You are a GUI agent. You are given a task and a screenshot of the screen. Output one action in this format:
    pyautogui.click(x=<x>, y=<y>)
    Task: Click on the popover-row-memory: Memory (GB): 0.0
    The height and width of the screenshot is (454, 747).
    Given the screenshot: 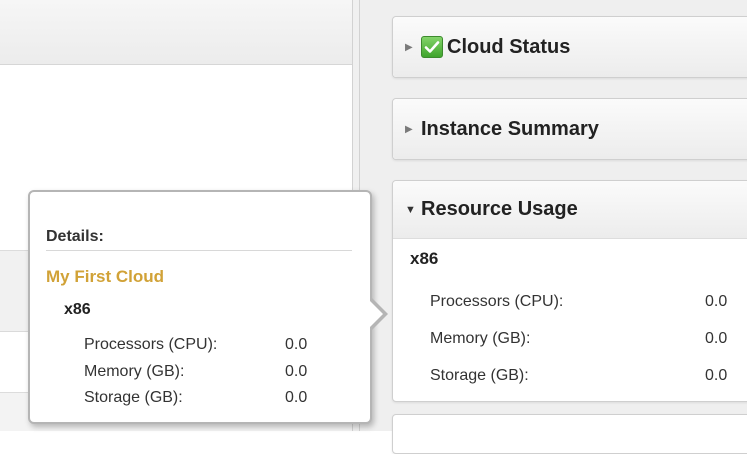 What is the action you would take?
    pyautogui.click(x=214, y=372)
    